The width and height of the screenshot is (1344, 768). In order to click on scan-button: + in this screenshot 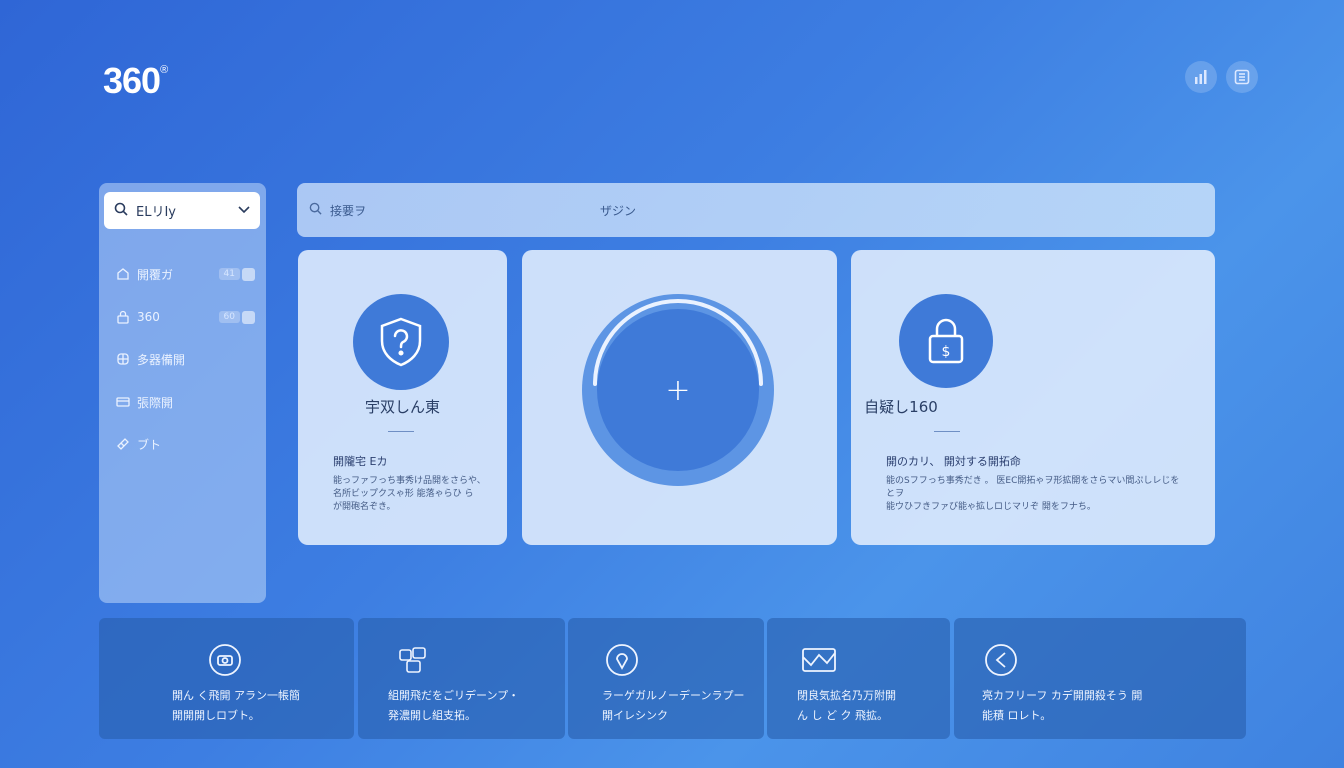, I will do `click(678, 390)`.